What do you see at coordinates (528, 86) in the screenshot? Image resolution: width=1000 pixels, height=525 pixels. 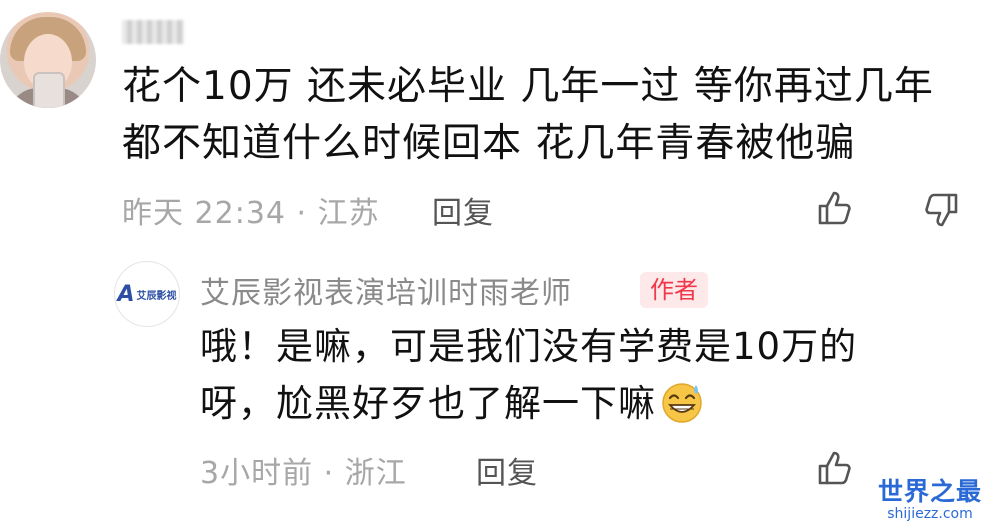 I see `comment-line: 花个10万 还未必毕业 几年一过 等你再过几年` at bounding box center [528, 86].